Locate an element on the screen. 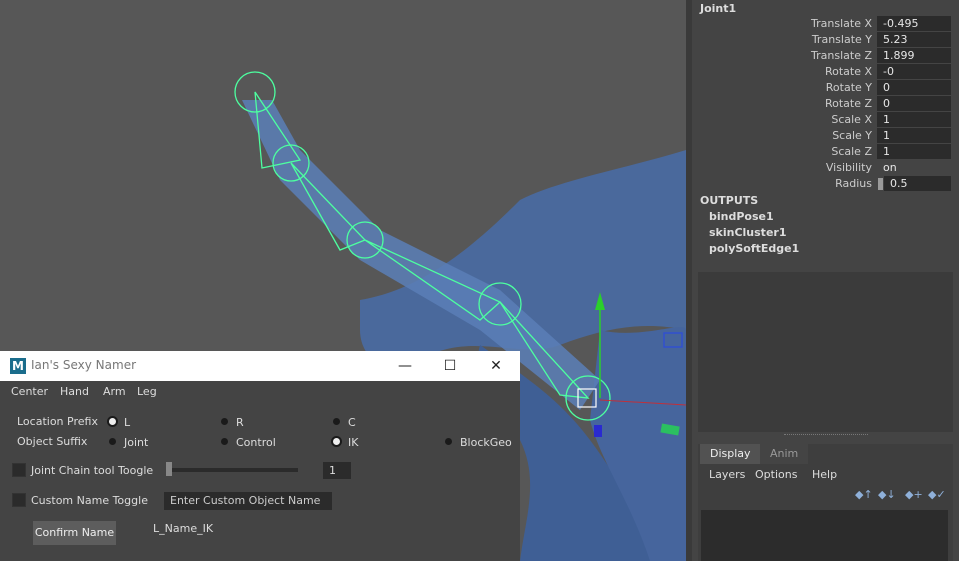 This screenshot has width=959, height=561. joint-chain-slider-handle is located at coordinates (169, 469).